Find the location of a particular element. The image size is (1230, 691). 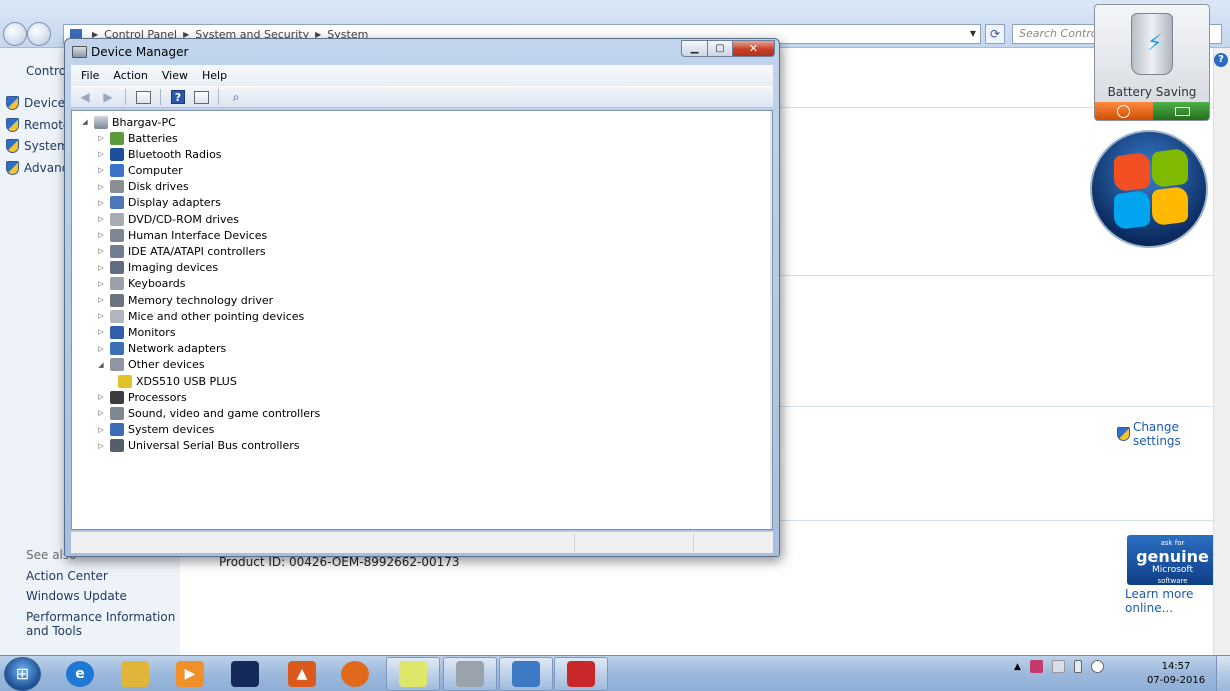

back-arrow-icon: ◀ is located at coordinates (85, 97).